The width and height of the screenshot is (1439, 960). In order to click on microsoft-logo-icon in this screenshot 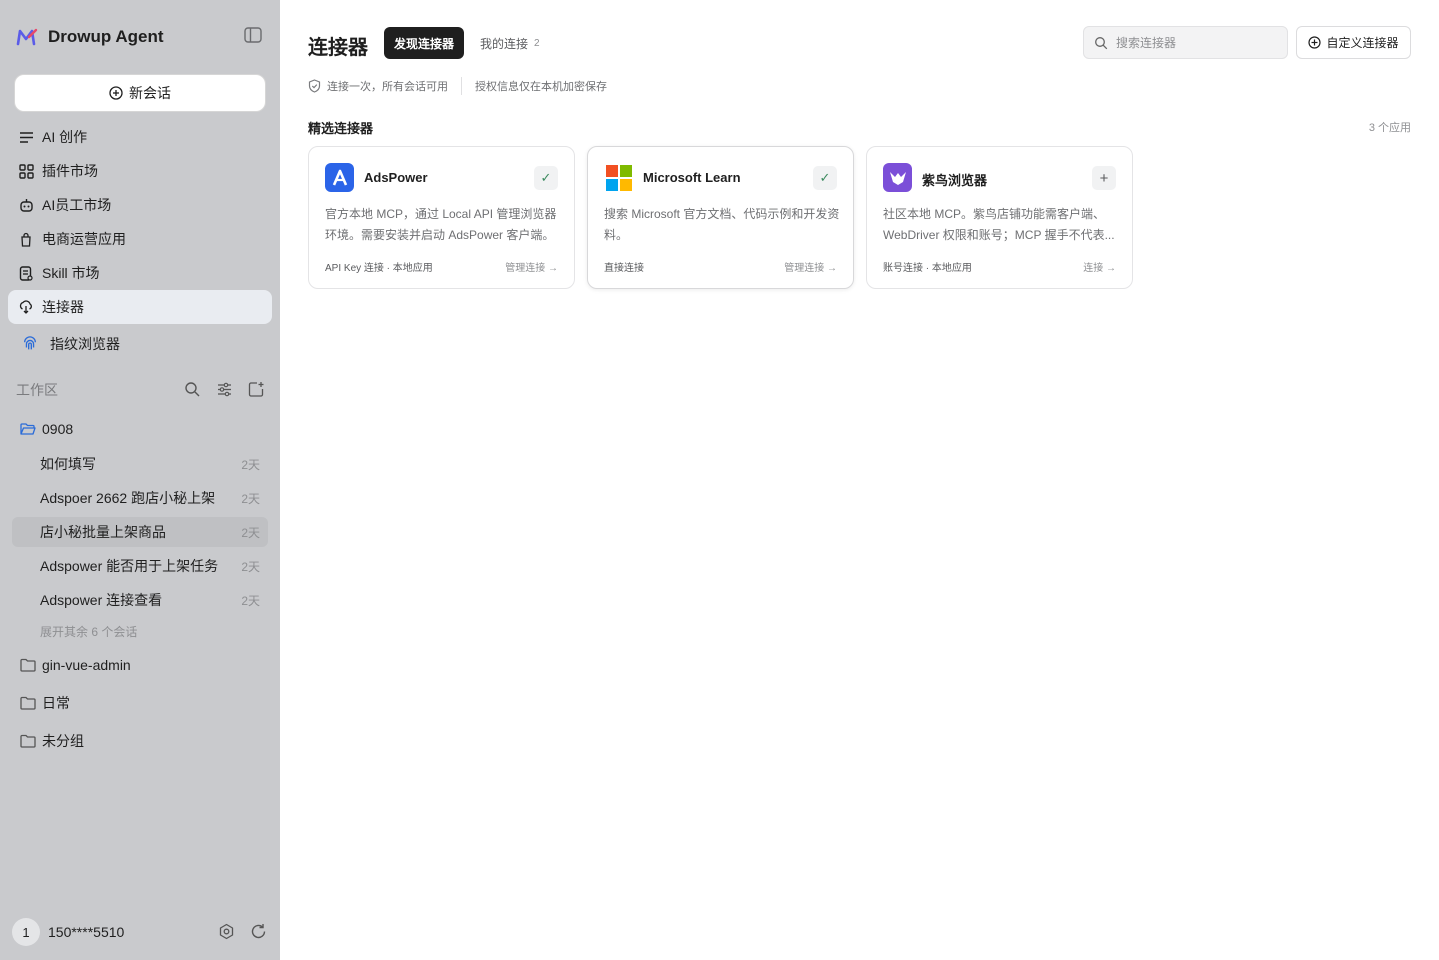, I will do `click(618, 177)`.